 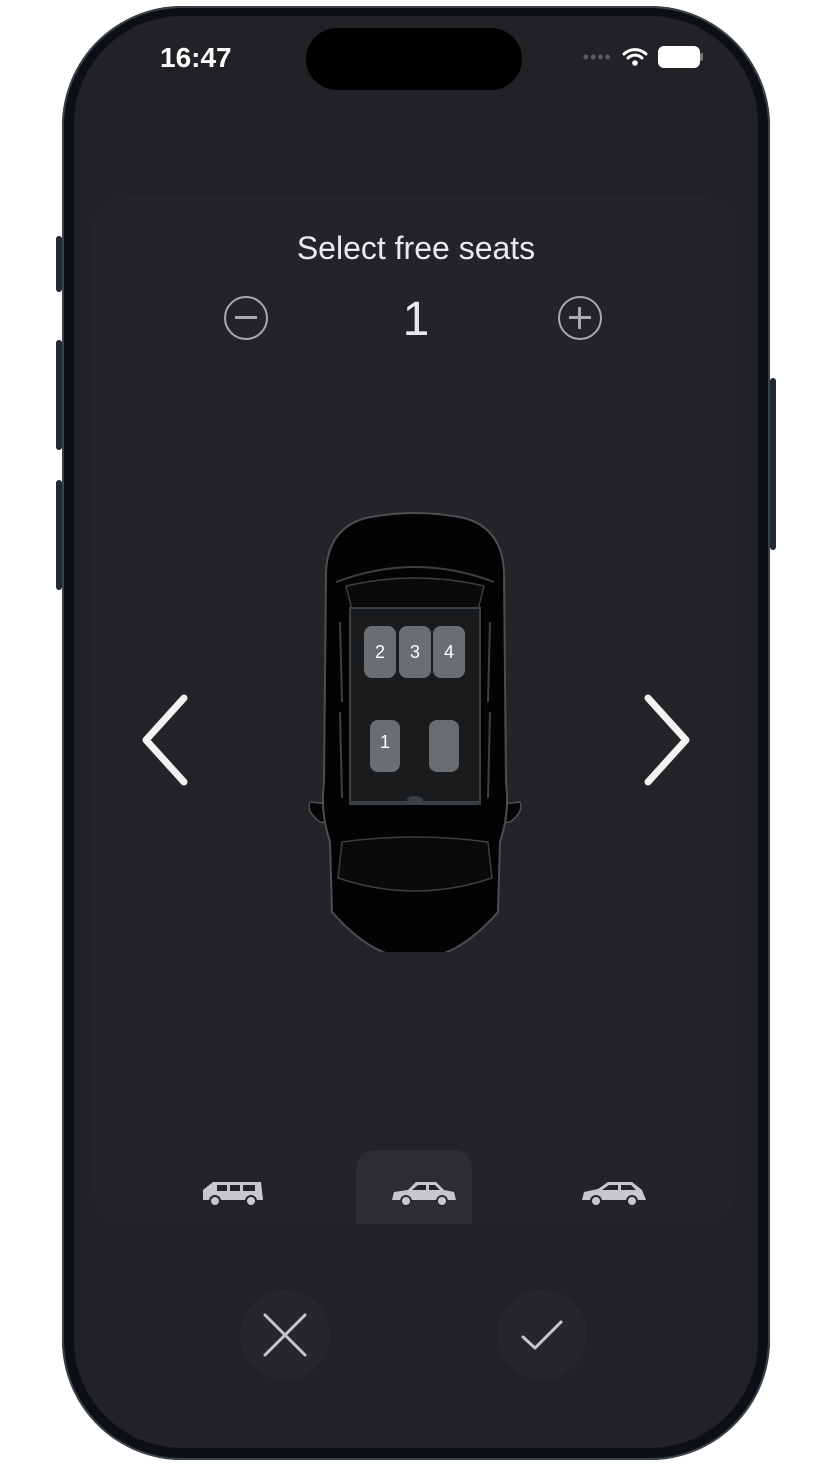 I want to click on seat-4: 4, so click(x=449, y=652).